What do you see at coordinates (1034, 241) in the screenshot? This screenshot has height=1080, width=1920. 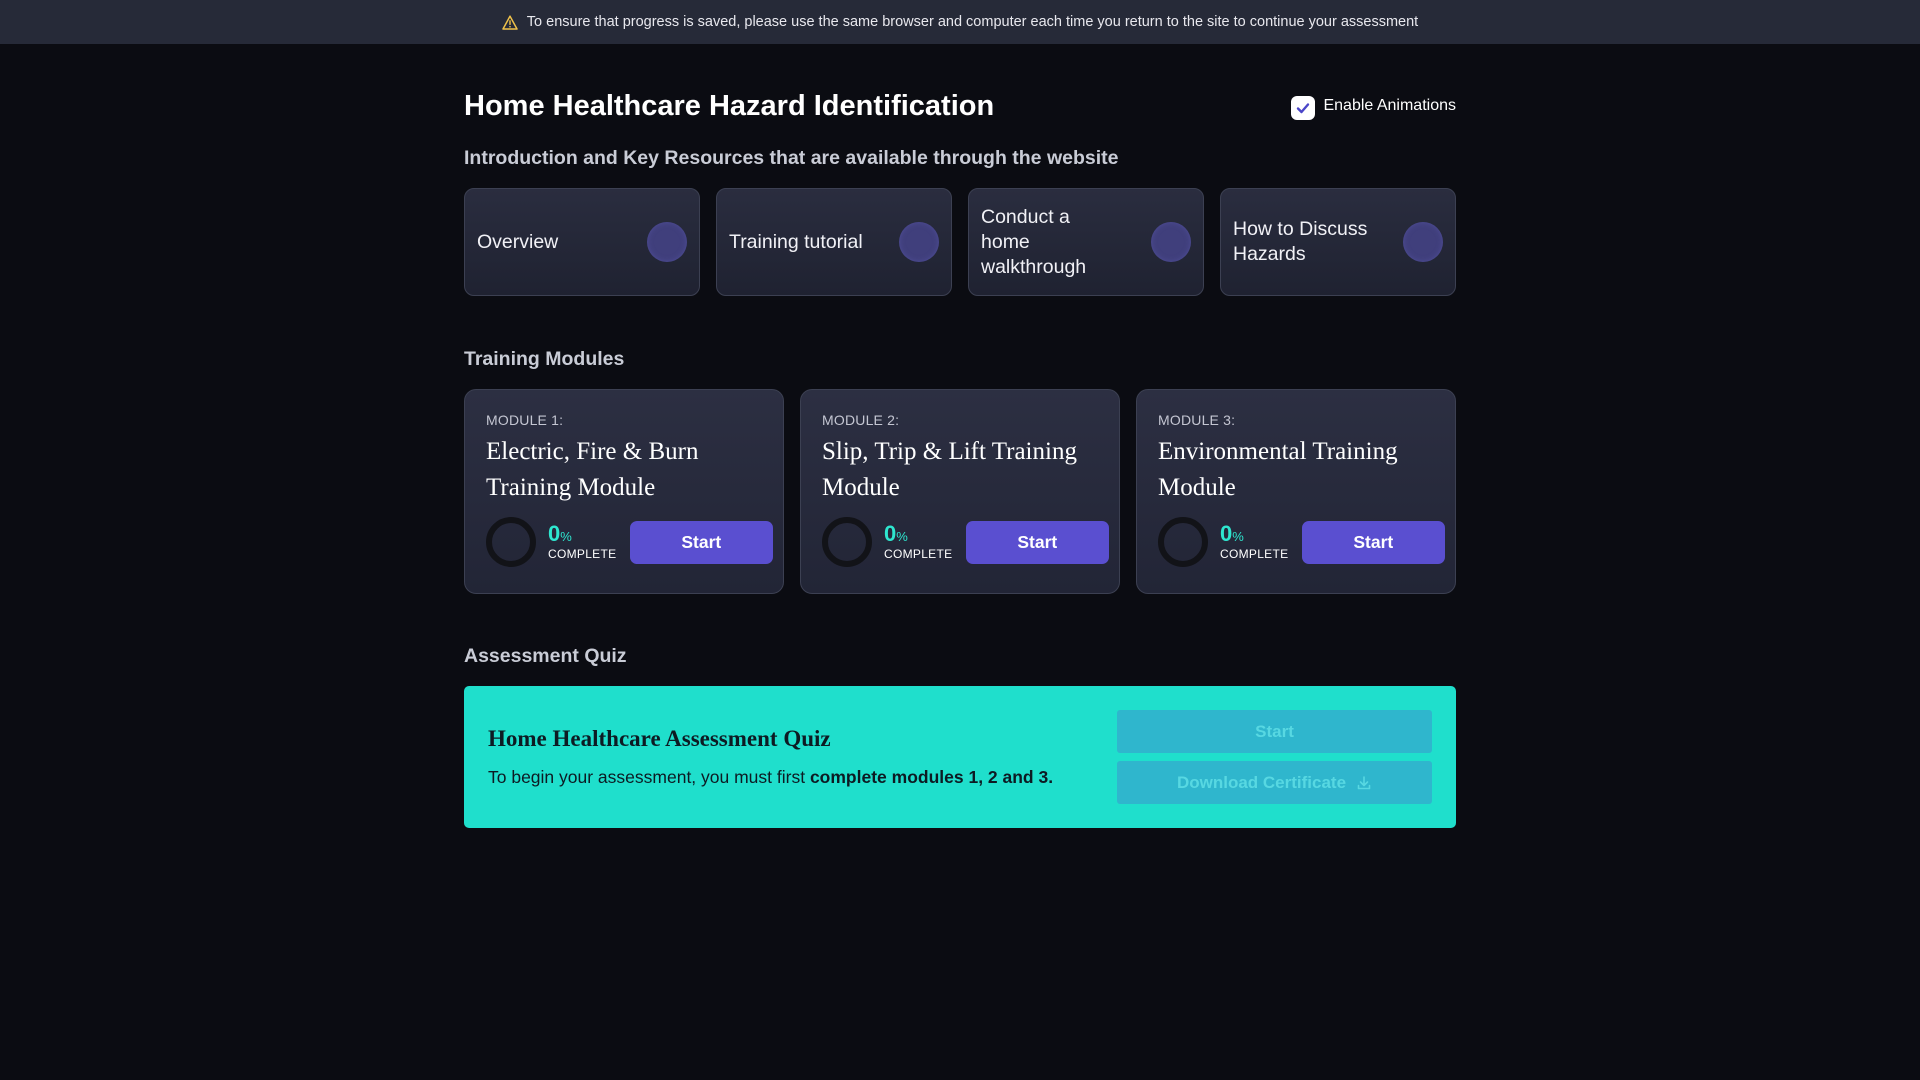 I see `resource-label: Conduct a home walkthrough` at bounding box center [1034, 241].